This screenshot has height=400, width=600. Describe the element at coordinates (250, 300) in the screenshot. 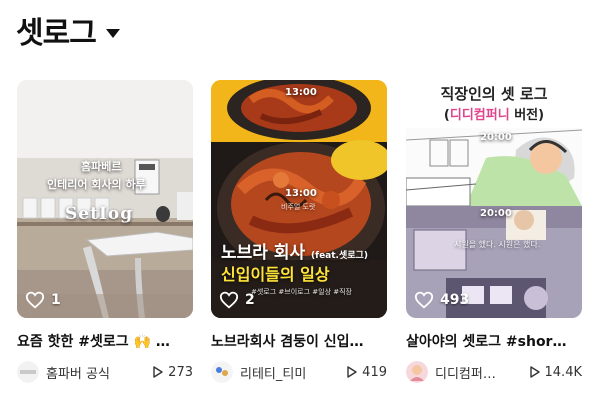

I see `likes-number: 2` at that location.